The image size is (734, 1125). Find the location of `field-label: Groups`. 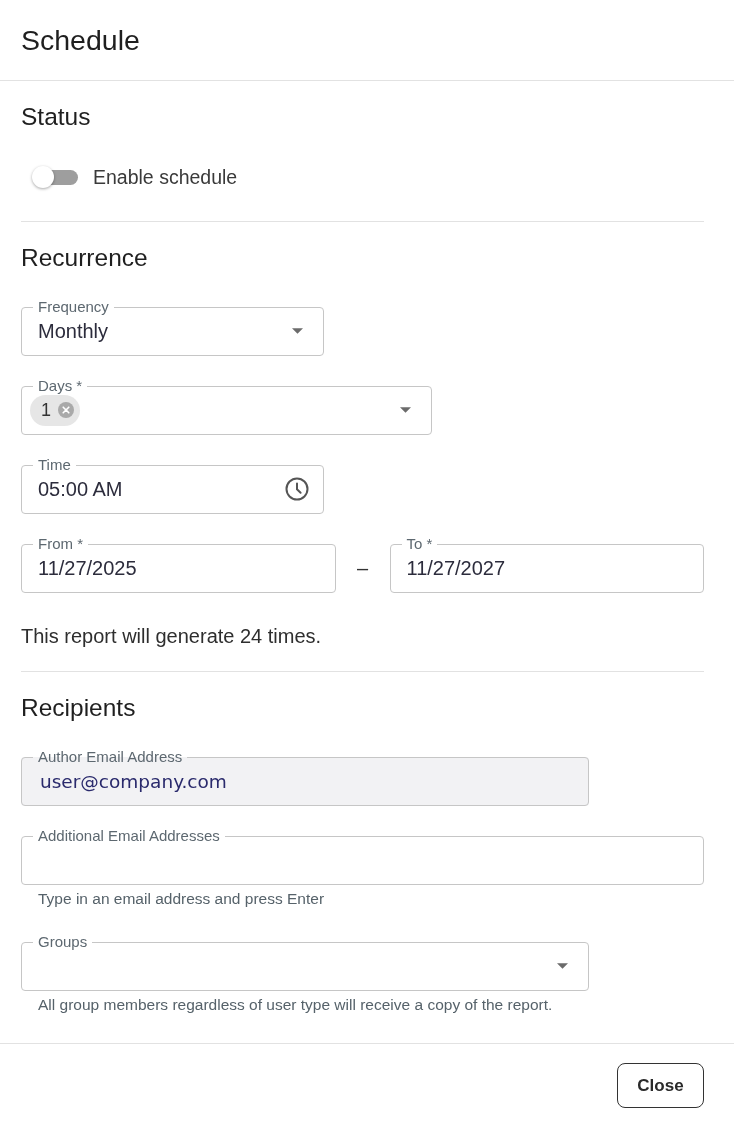

field-label: Groups is located at coordinates (63, 942).